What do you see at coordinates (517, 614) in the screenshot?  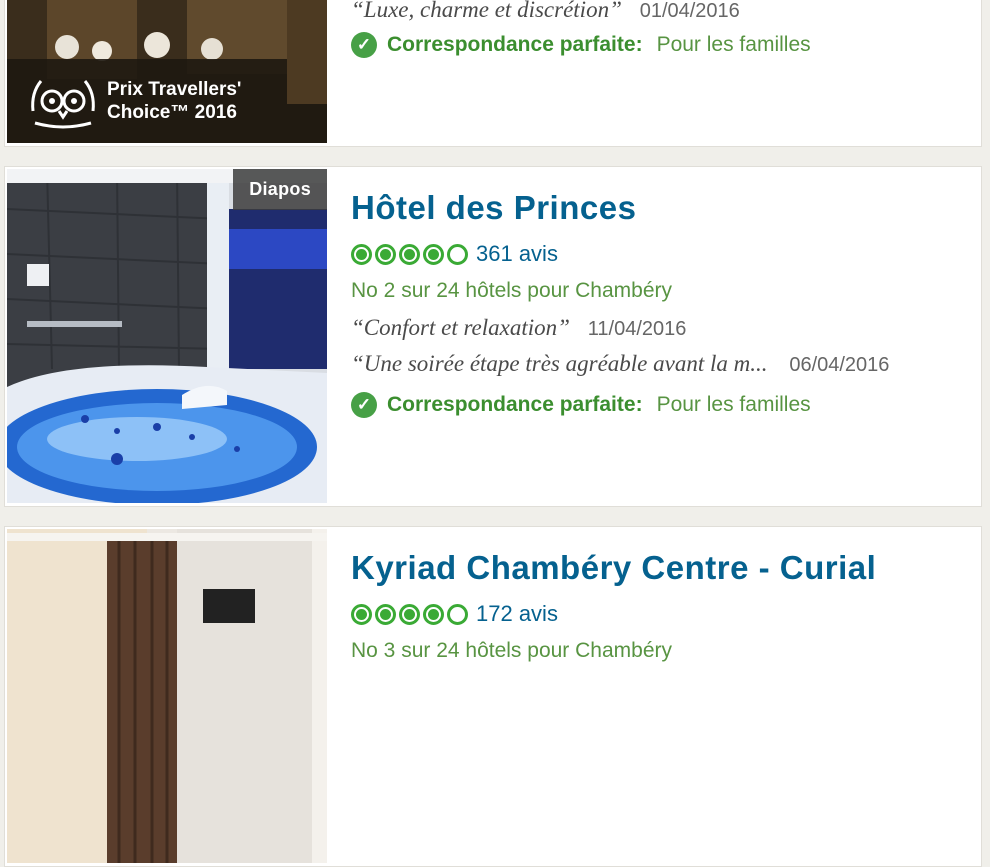 I see `review-count-link: 172 avis` at bounding box center [517, 614].